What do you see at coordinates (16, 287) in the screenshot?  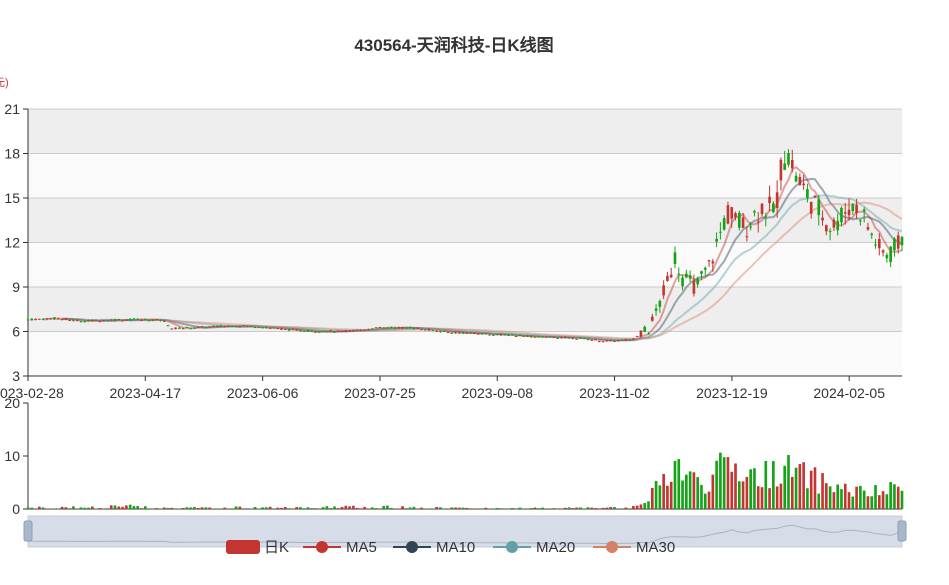 I see `price-tick-label: 9` at bounding box center [16, 287].